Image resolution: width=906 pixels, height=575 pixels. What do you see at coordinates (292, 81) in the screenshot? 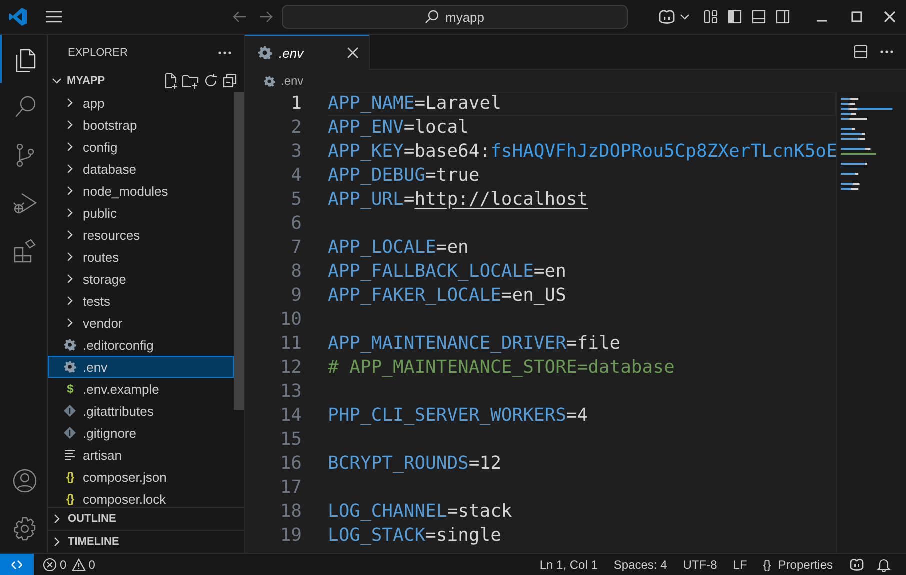
I see `breadcrumb-item: .env` at bounding box center [292, 81].